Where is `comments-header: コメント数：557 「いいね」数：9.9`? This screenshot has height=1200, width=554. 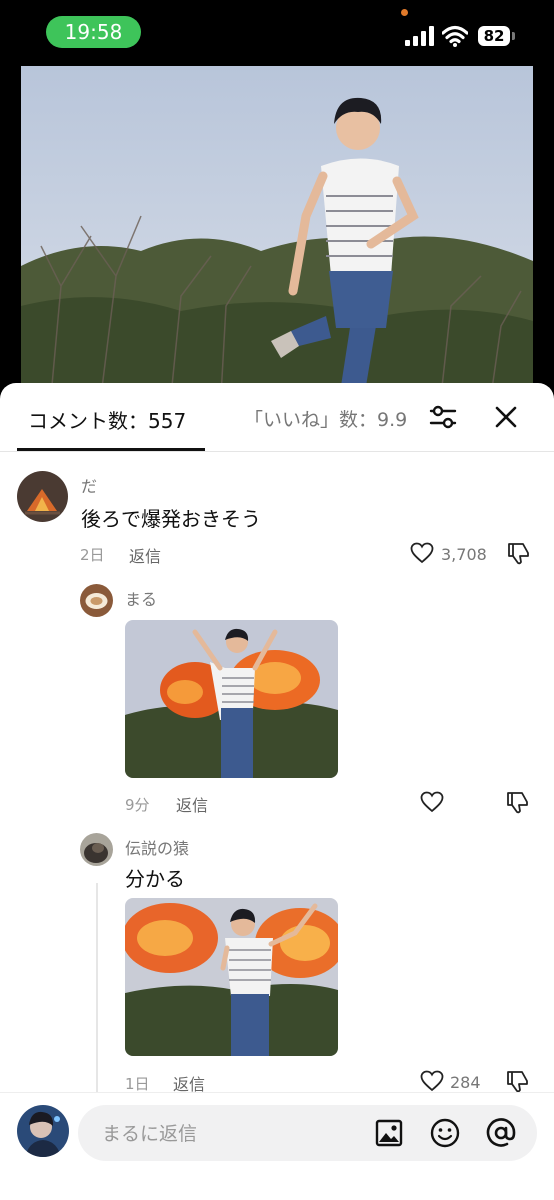 comments-header: コメント数：557 「いいね」数：9.9 is located at coordinates (277, 417).